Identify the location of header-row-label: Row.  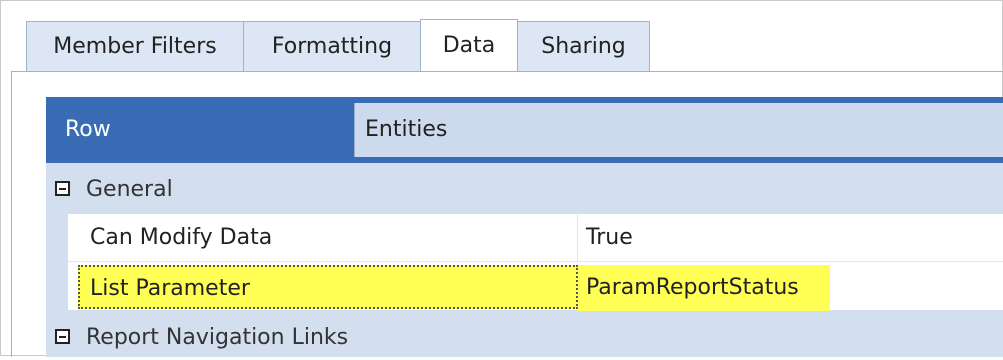
(88, 129).